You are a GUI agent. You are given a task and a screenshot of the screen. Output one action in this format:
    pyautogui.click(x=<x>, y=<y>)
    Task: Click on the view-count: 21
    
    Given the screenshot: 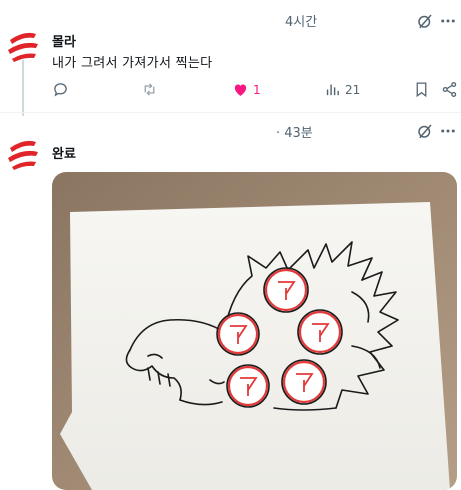 What is the action you would take?
    pyautogui.click(x=353, y=89)
    